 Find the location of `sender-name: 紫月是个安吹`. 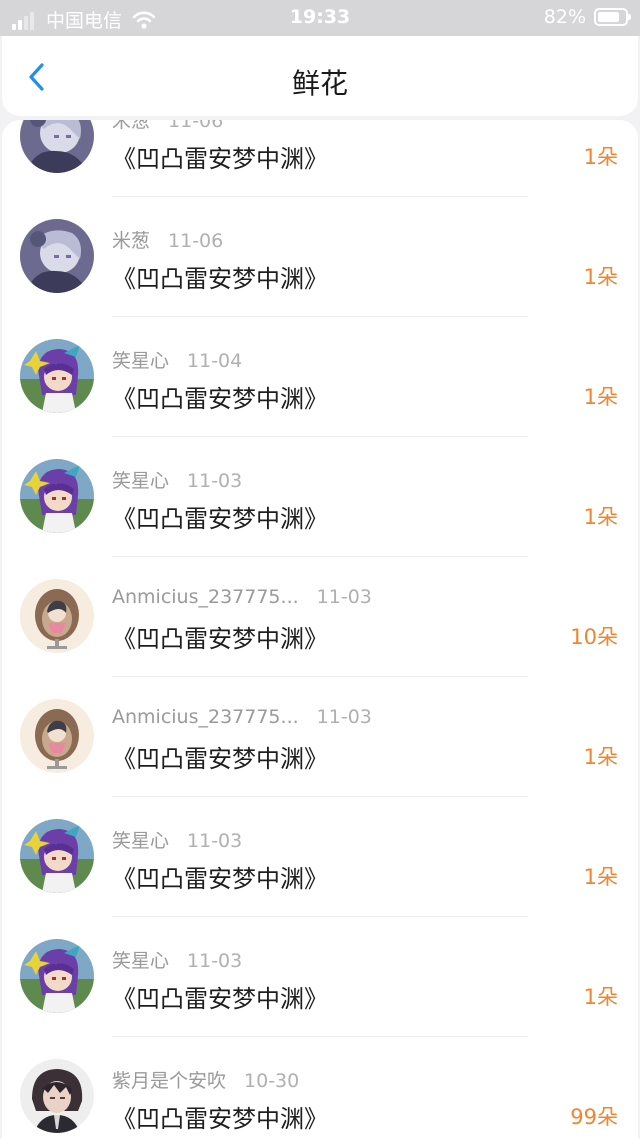

sender-name: 紫月是个安吹 is located at coordinates (169, 1081).